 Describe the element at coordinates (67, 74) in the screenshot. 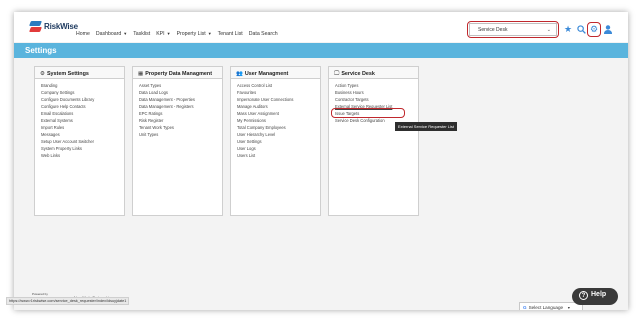

I see `card-title: System Settings` at that location.